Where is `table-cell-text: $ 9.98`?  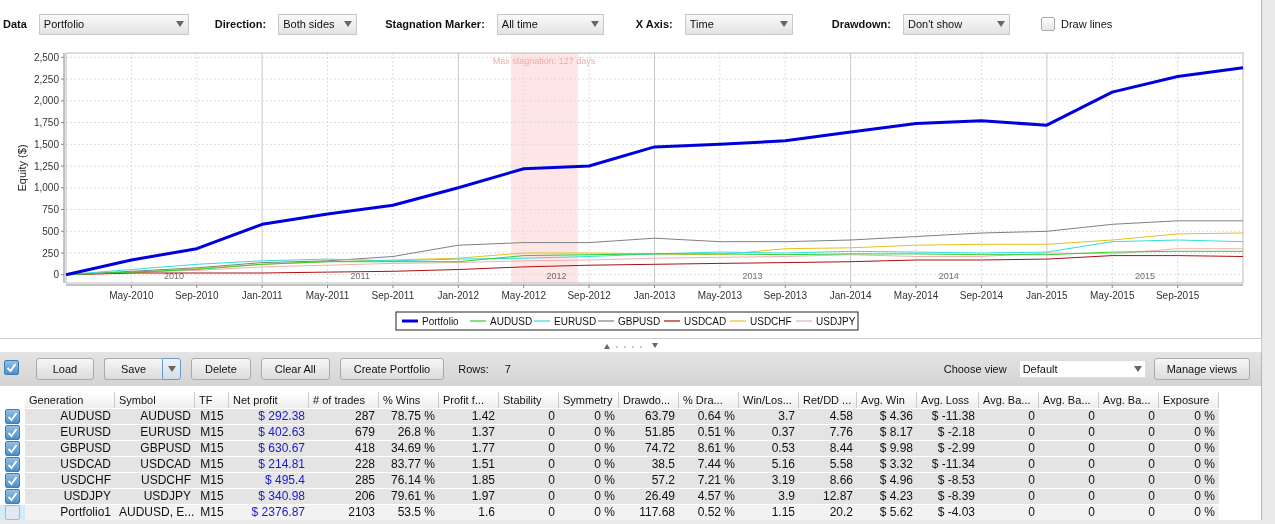 table-cell-text: $ 9.98 is located at coordinates (896, 448).